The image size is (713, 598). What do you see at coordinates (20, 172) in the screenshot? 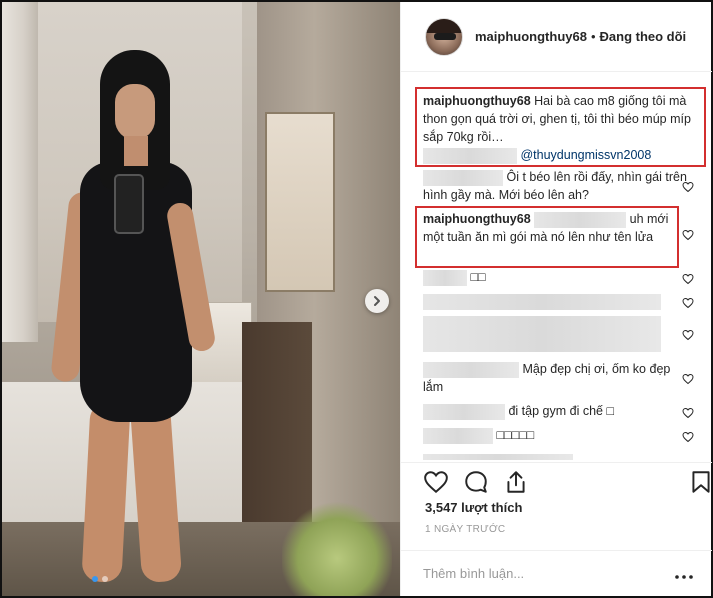
I see `photo-curtain` at bounding box center [20, 172].